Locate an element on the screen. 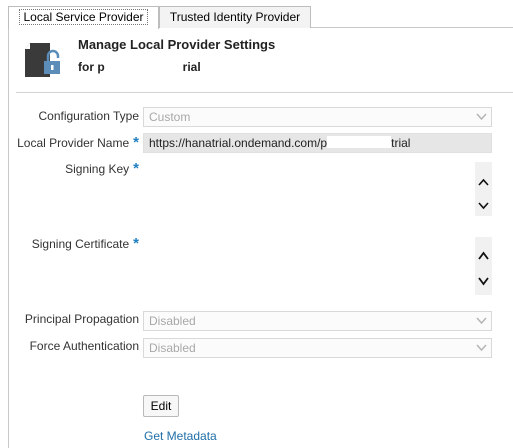 The height and width of the screenshot is (448, 513). edit-button: Edit is located at coordinates (161, 406).